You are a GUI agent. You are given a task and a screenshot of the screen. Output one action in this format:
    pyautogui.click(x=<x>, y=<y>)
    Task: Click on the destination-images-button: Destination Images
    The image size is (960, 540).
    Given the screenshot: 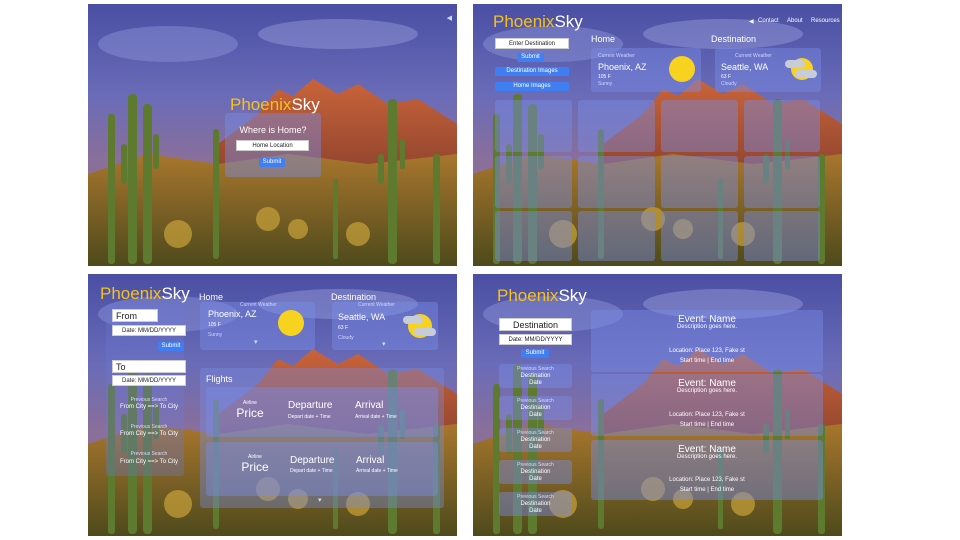 What is the action you would take?
    pyautogui.click(x=532, y=71)
    